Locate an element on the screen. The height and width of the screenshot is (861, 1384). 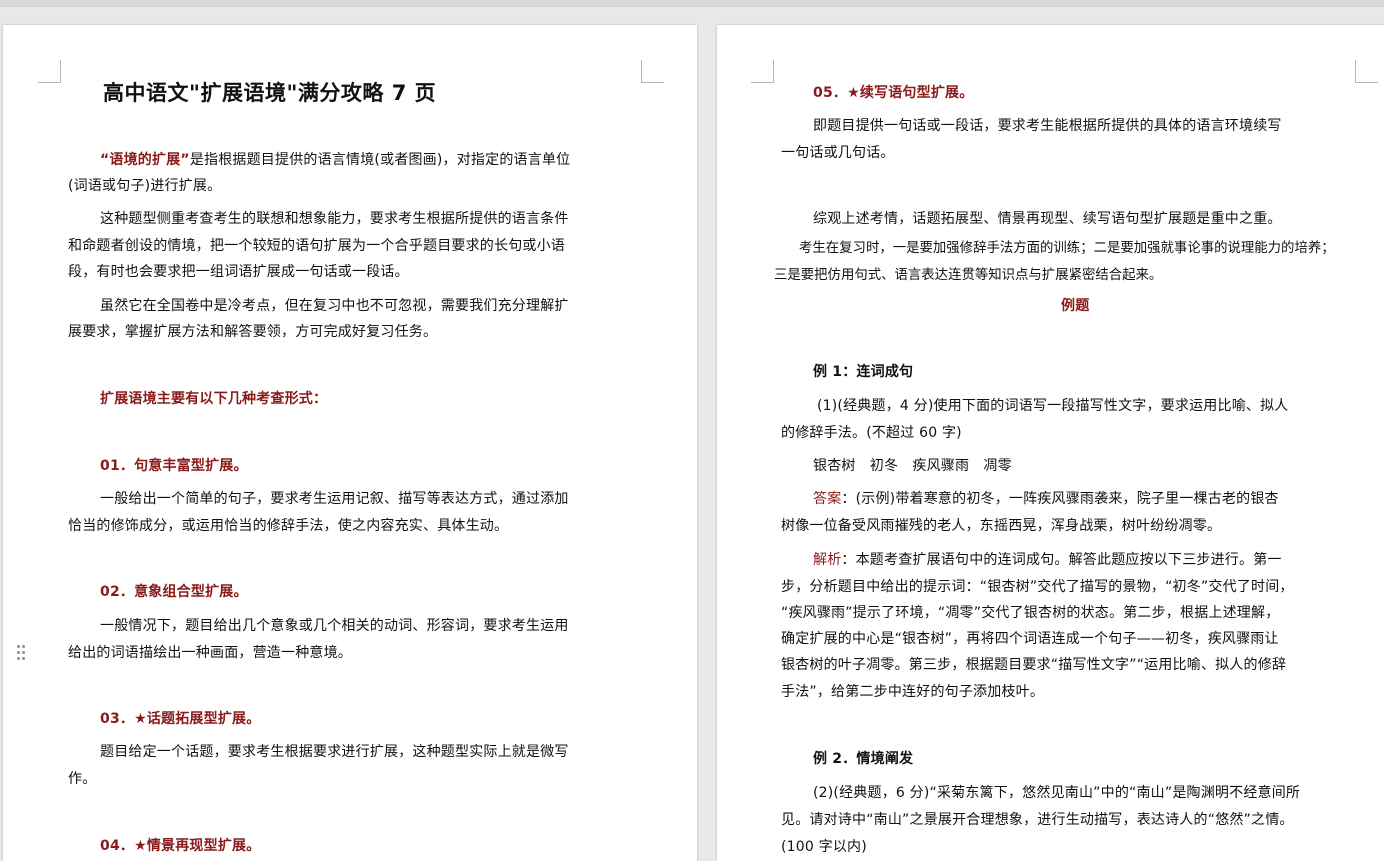
example-1-analysis-line-1: 解析：本题考查扩展语句中的连词成句。解答此题应按以下三步进行。第一 is located at coordinates (1047, 560).